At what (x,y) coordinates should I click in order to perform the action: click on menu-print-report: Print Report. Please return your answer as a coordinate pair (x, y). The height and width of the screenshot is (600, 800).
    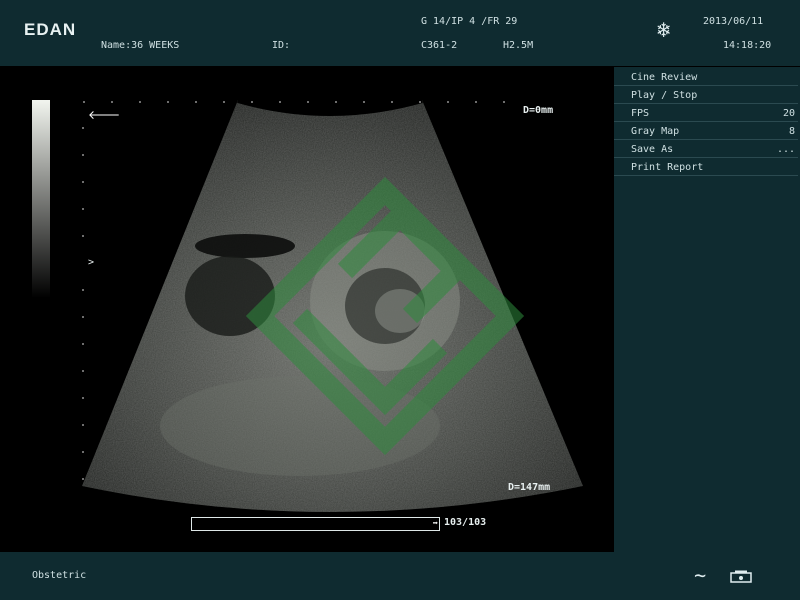
    Looking at the image, I should click on (706, 167).